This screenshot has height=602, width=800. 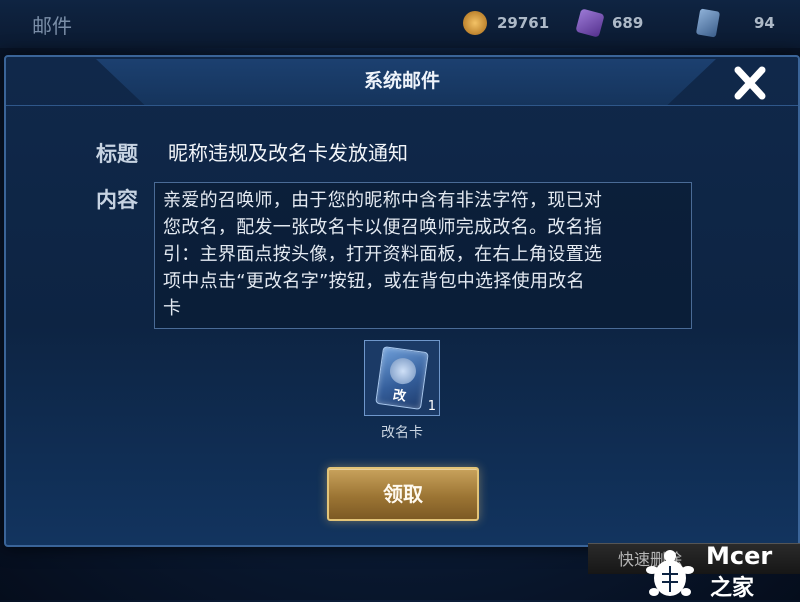 What do you see at coordinates (590, 23) in the screenshot?
I see `gem-icon` at bounding box center [590, 23].